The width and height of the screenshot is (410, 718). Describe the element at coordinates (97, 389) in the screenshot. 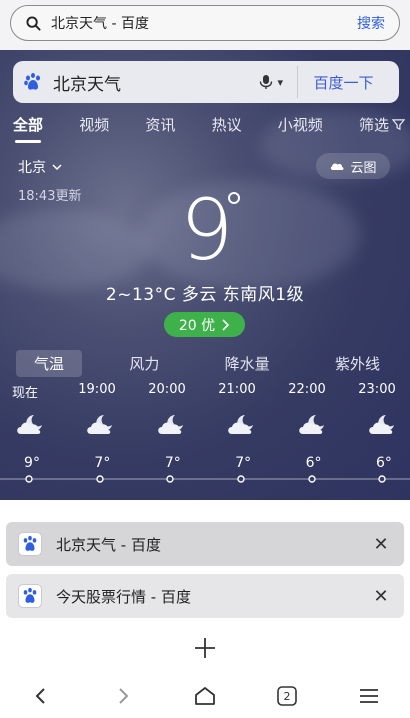

I see `hour-label: 19:00` at that location.